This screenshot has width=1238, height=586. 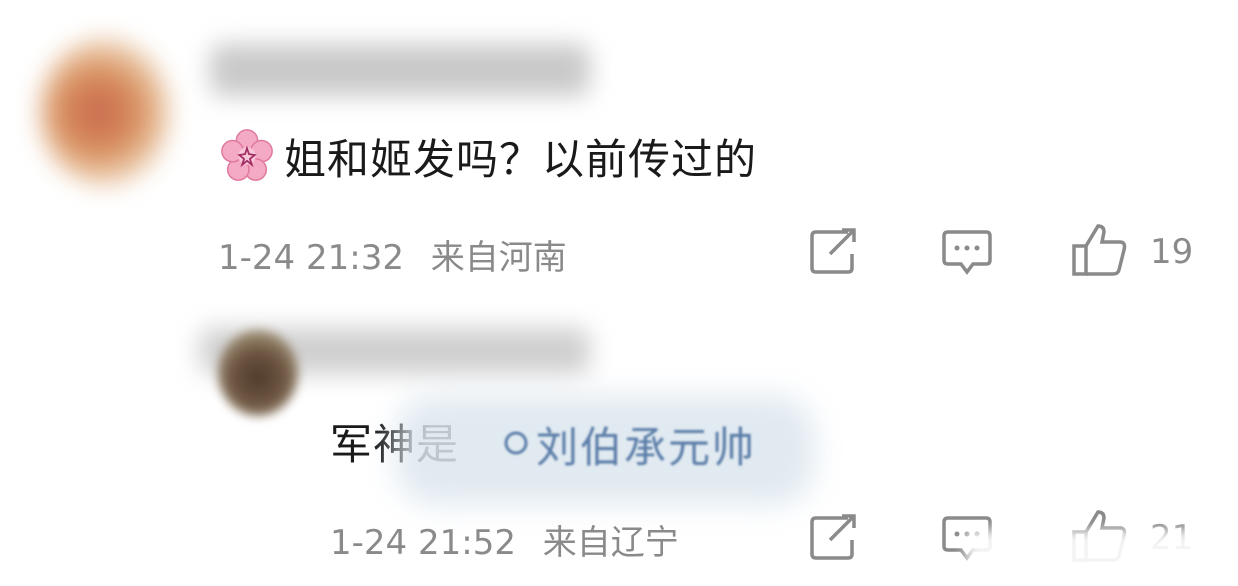 I want to click on username-blurred, so click(x=400, y=70).